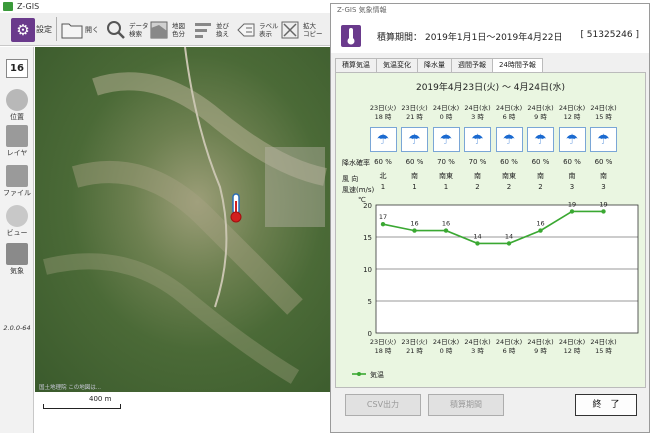 The width and height of the screenshot is (650, 433). Describe the element at coordinates (17, 176) in the screenshot. I see `file-icon` at that location.